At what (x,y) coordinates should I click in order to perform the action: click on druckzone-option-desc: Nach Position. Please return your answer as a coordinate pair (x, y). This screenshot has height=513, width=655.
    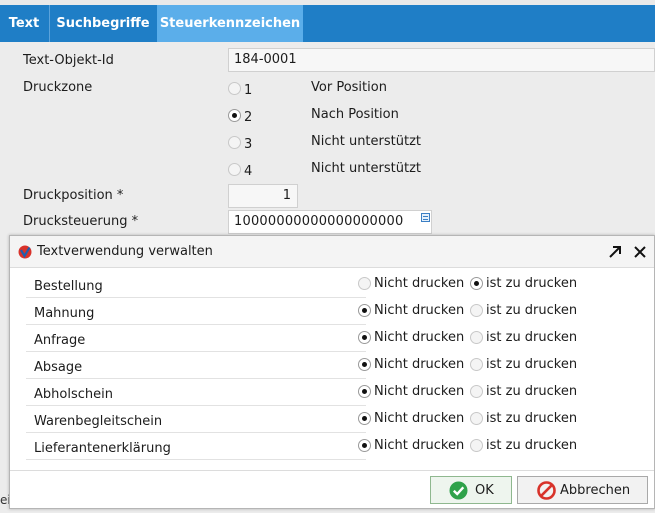
    Looking at the image, I should click on (355, 114).